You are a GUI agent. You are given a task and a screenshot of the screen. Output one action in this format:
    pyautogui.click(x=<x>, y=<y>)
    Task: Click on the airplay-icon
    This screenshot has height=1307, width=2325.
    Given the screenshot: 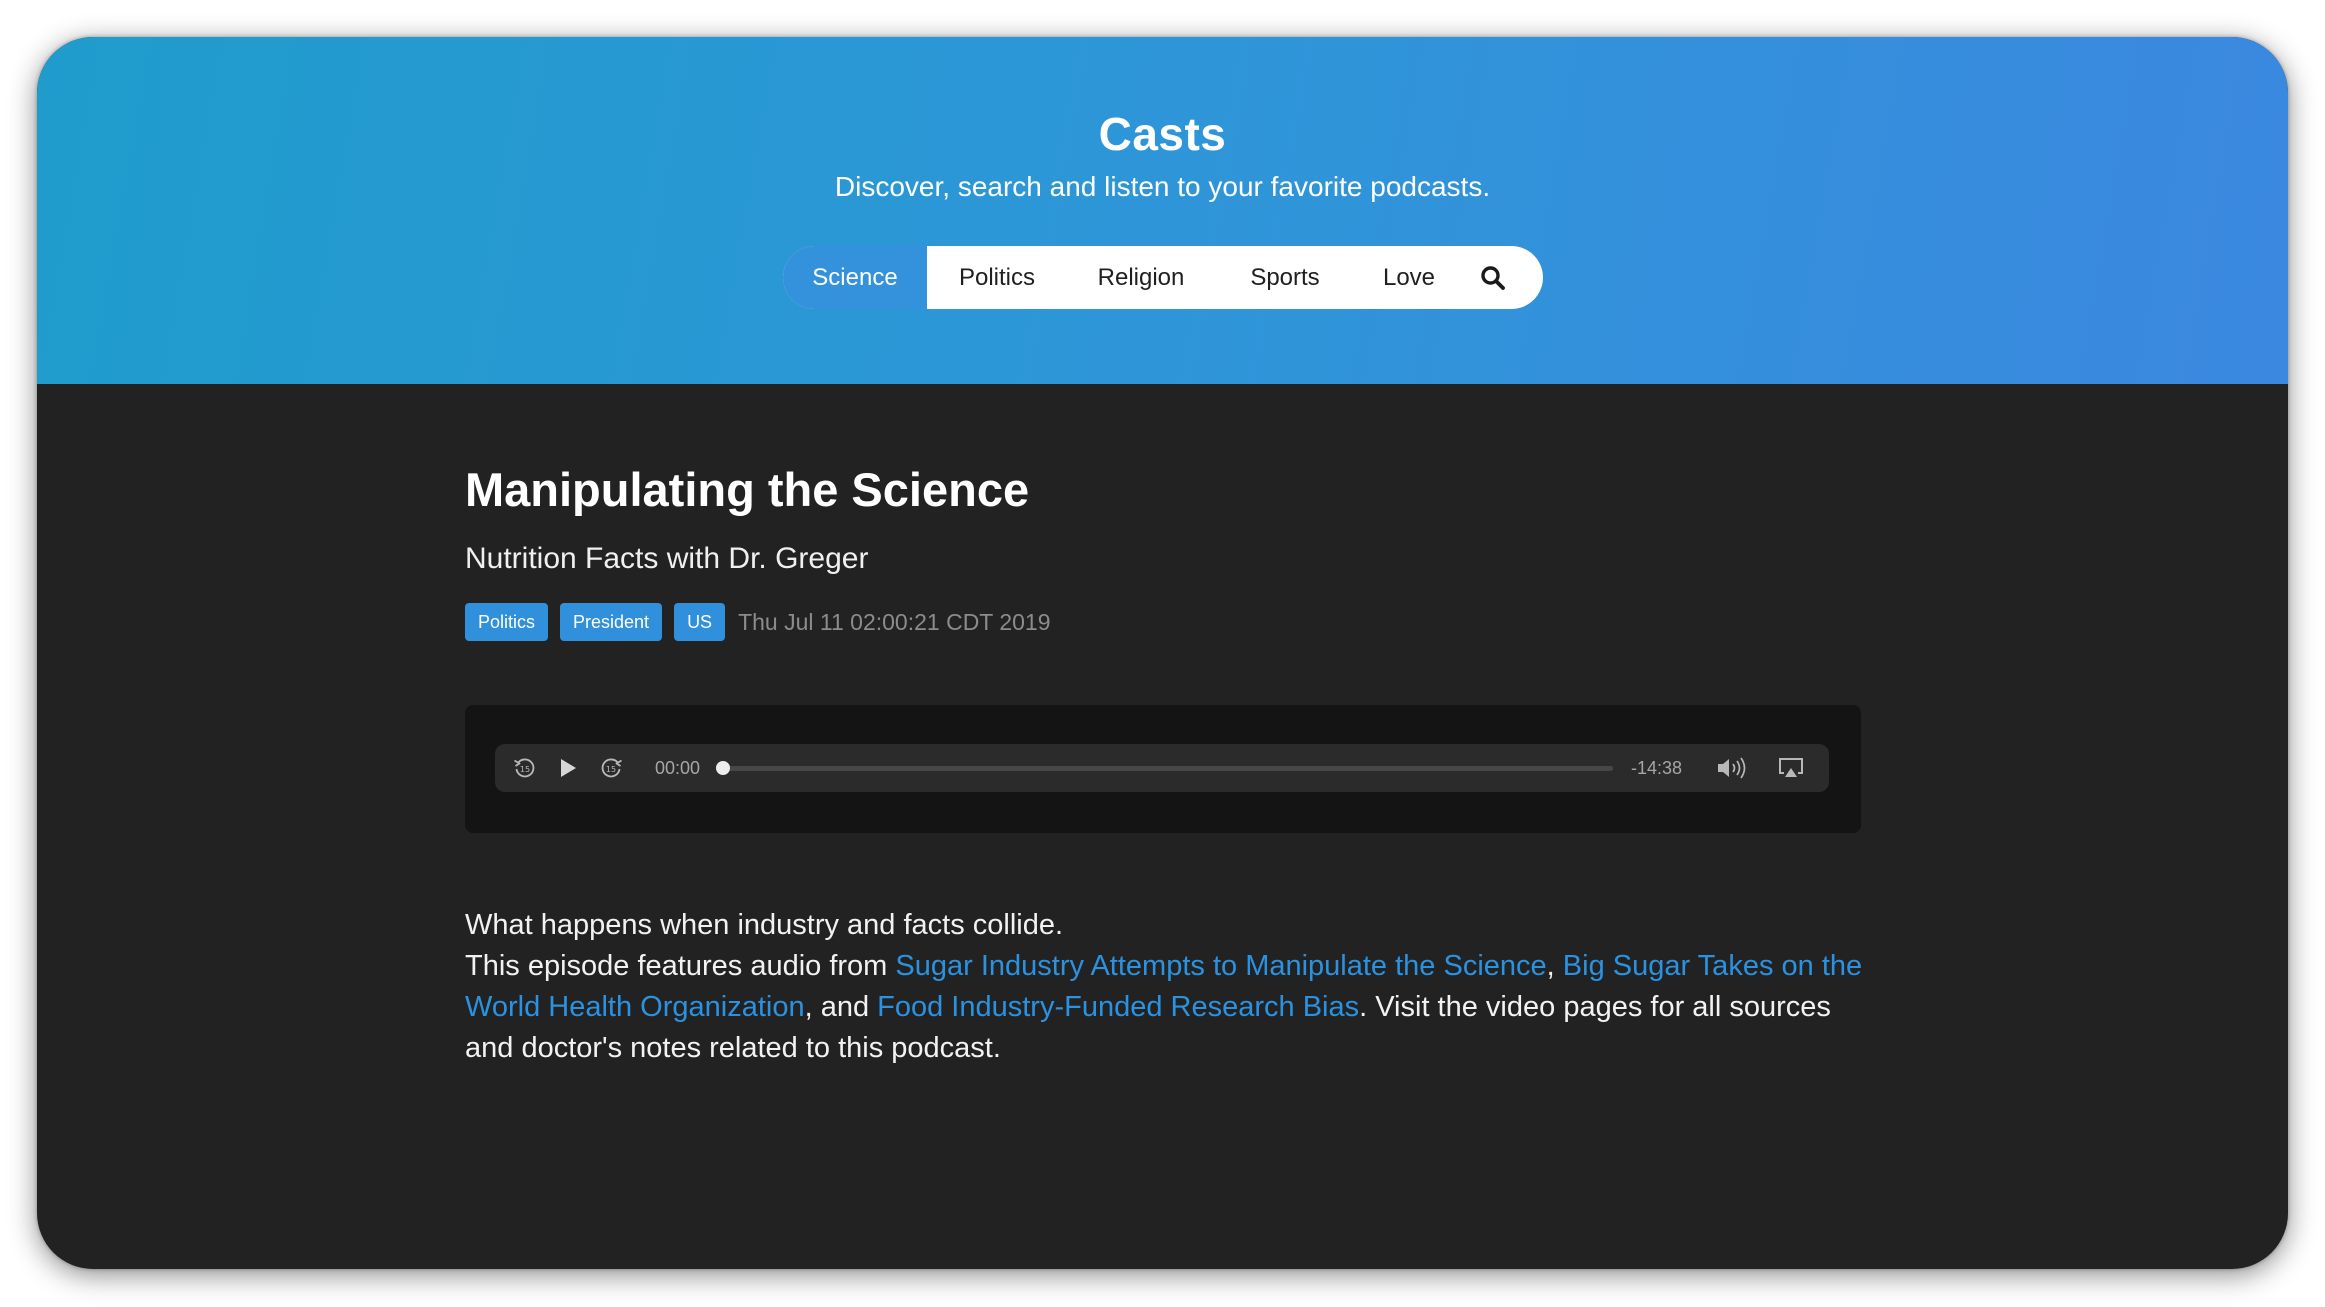 What is the action you would take?
    pyautogui.click(x=1791, y=767)
    